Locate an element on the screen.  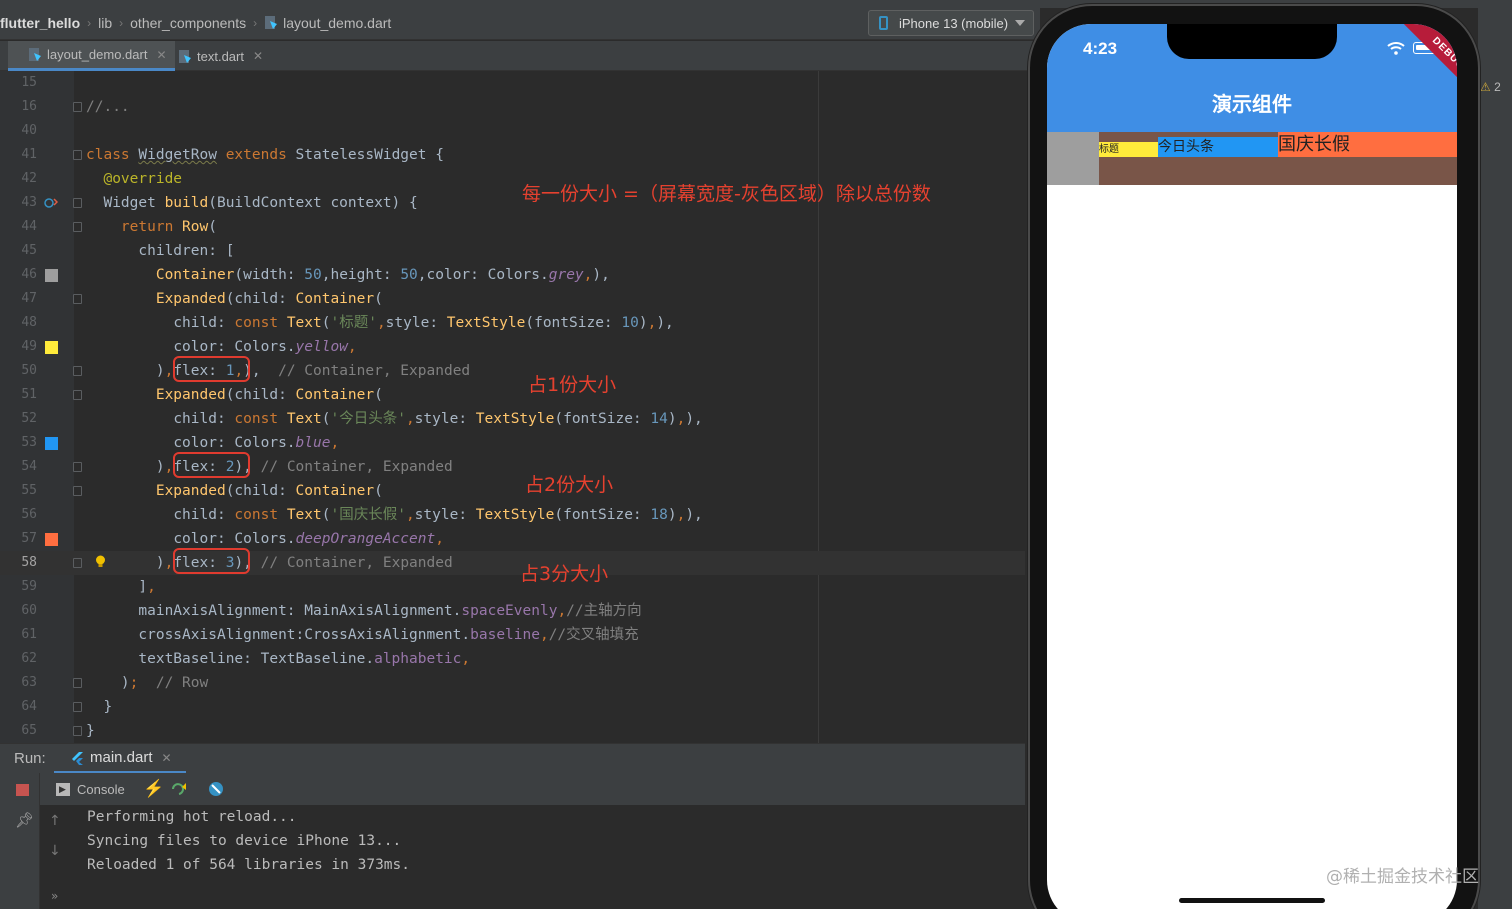
override-icon is located at coordinates (51, 203).